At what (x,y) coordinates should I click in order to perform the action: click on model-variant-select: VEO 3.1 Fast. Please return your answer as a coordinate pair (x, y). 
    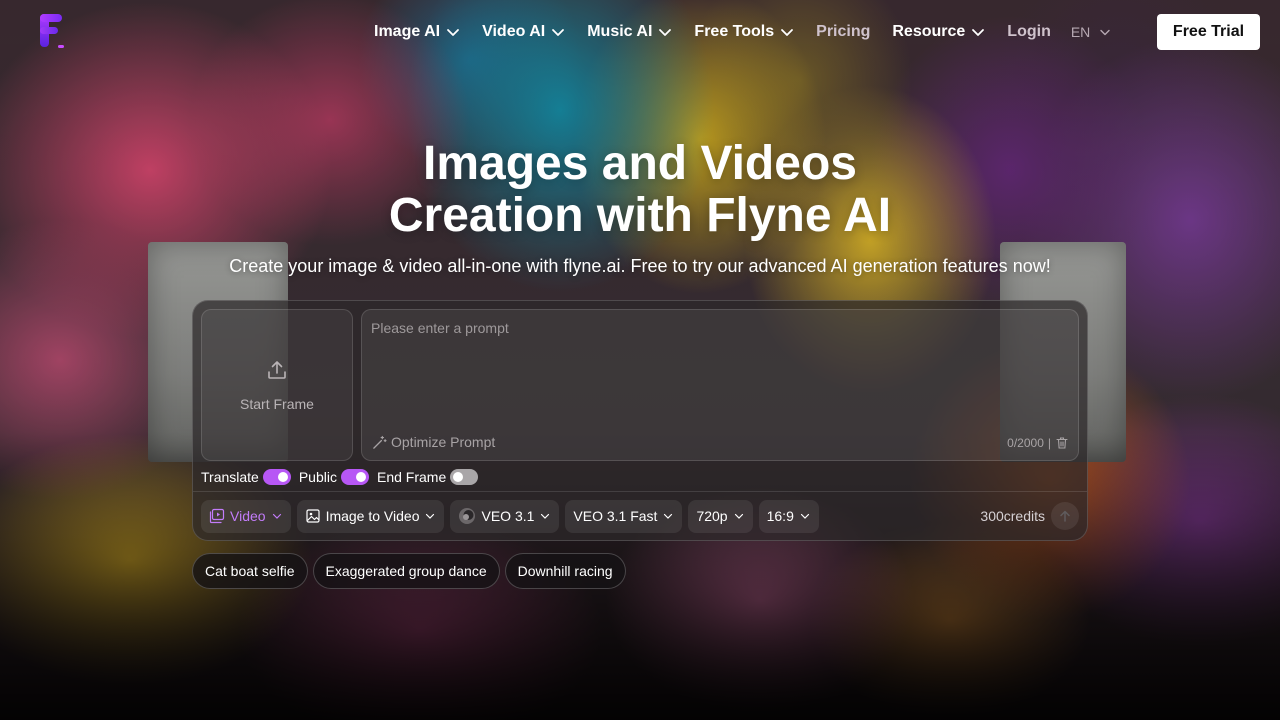
    Looking at the image, I should click on (624, 516).